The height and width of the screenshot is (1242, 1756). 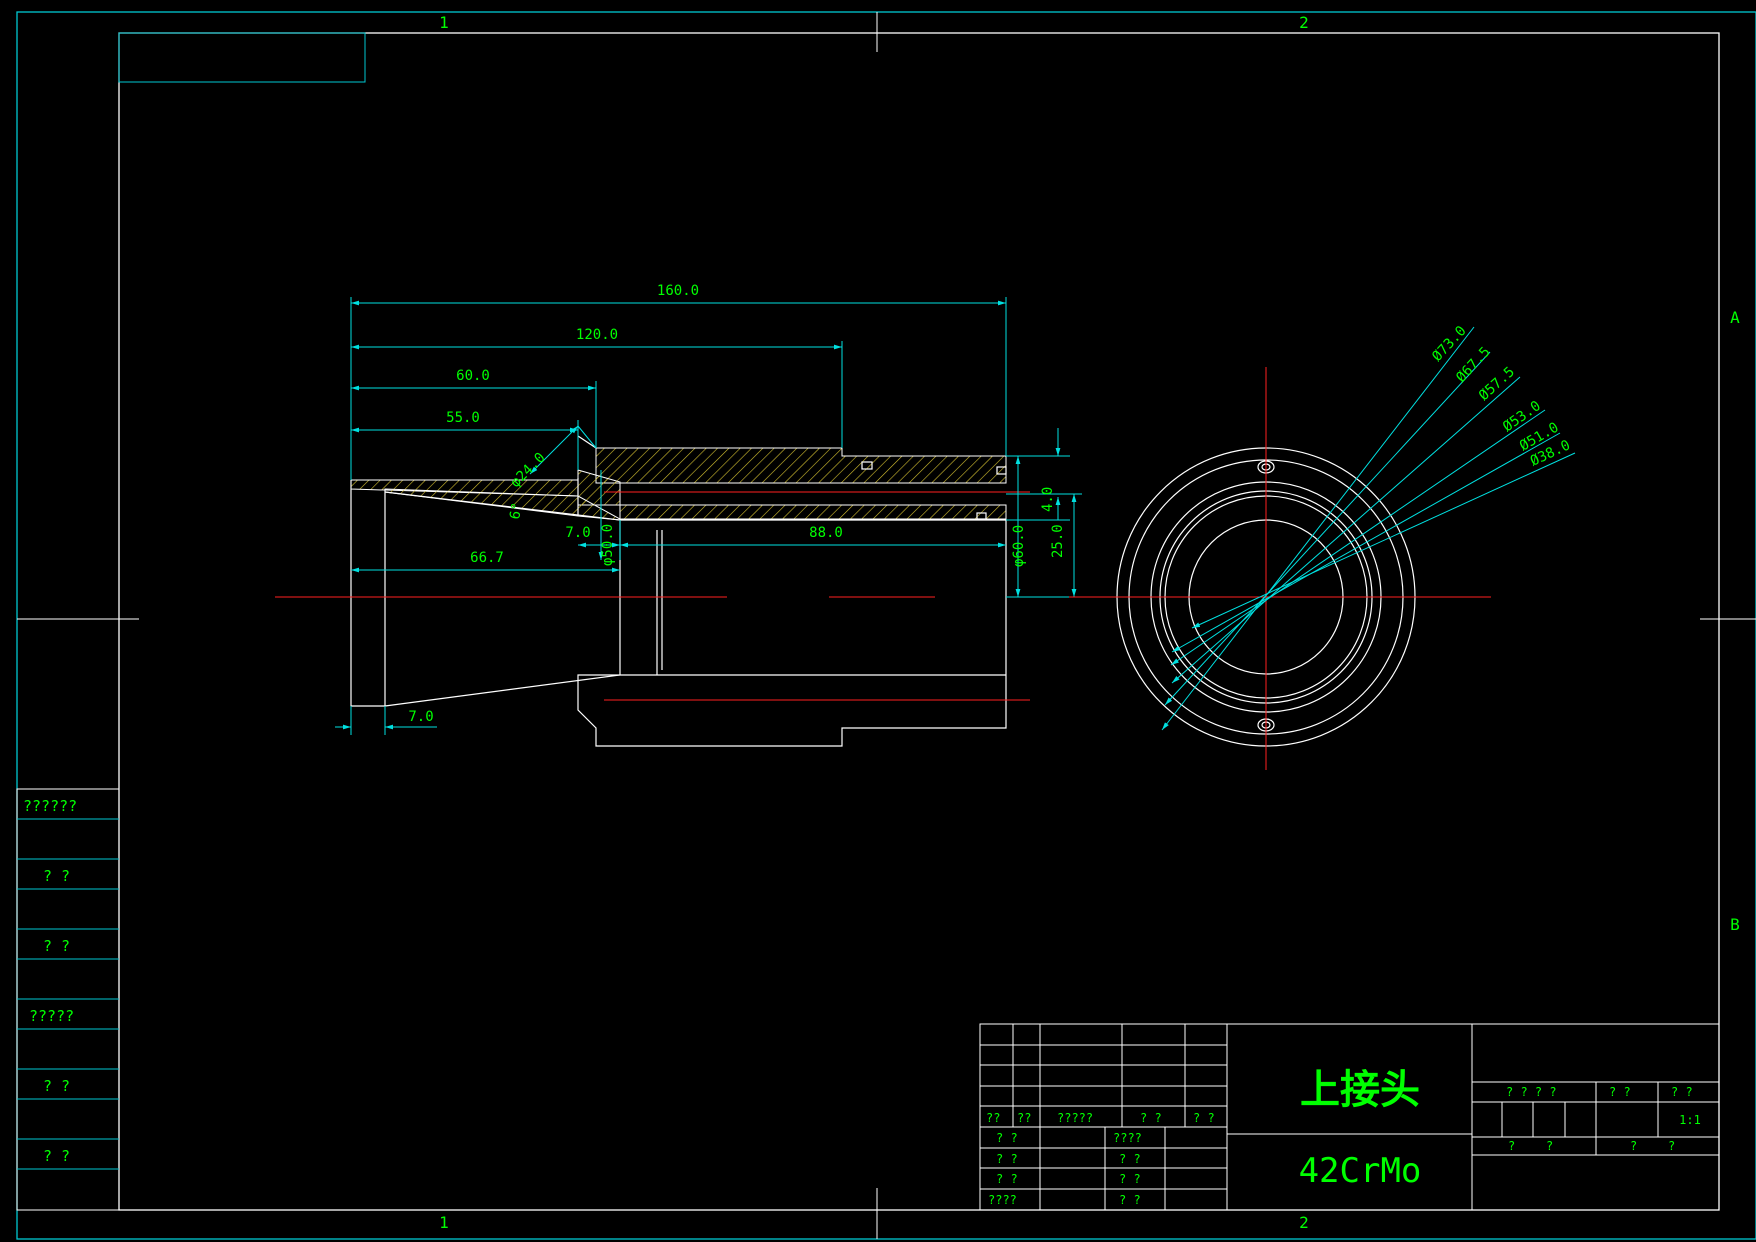 I want to click on side-table-cell: ?????, so click(x=51, y=1016).